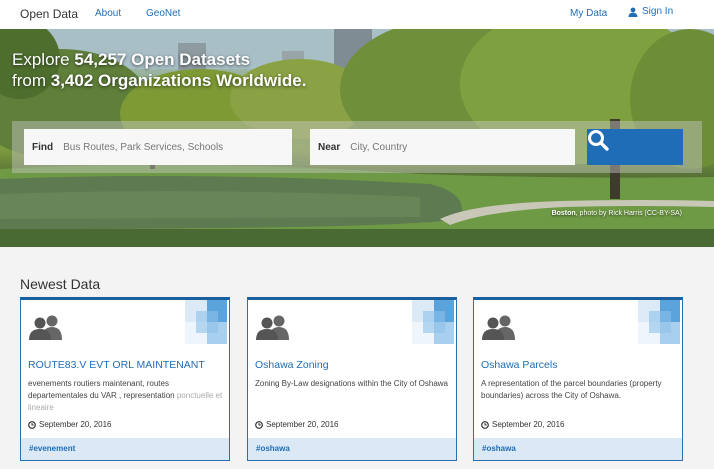  Describe the element at coordinates (588, 13) in the screenshot. I see `nav-my-data-link: My Data` at that location.